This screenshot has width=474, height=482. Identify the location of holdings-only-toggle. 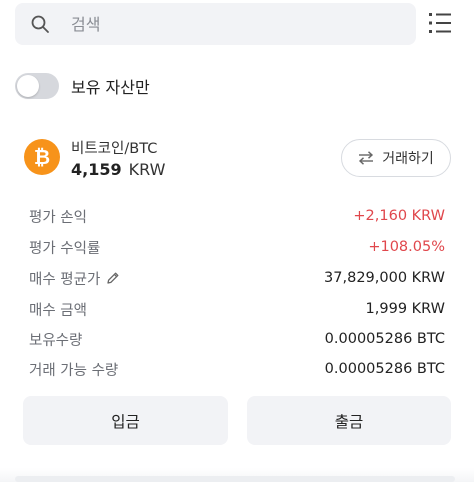
(37, 86).